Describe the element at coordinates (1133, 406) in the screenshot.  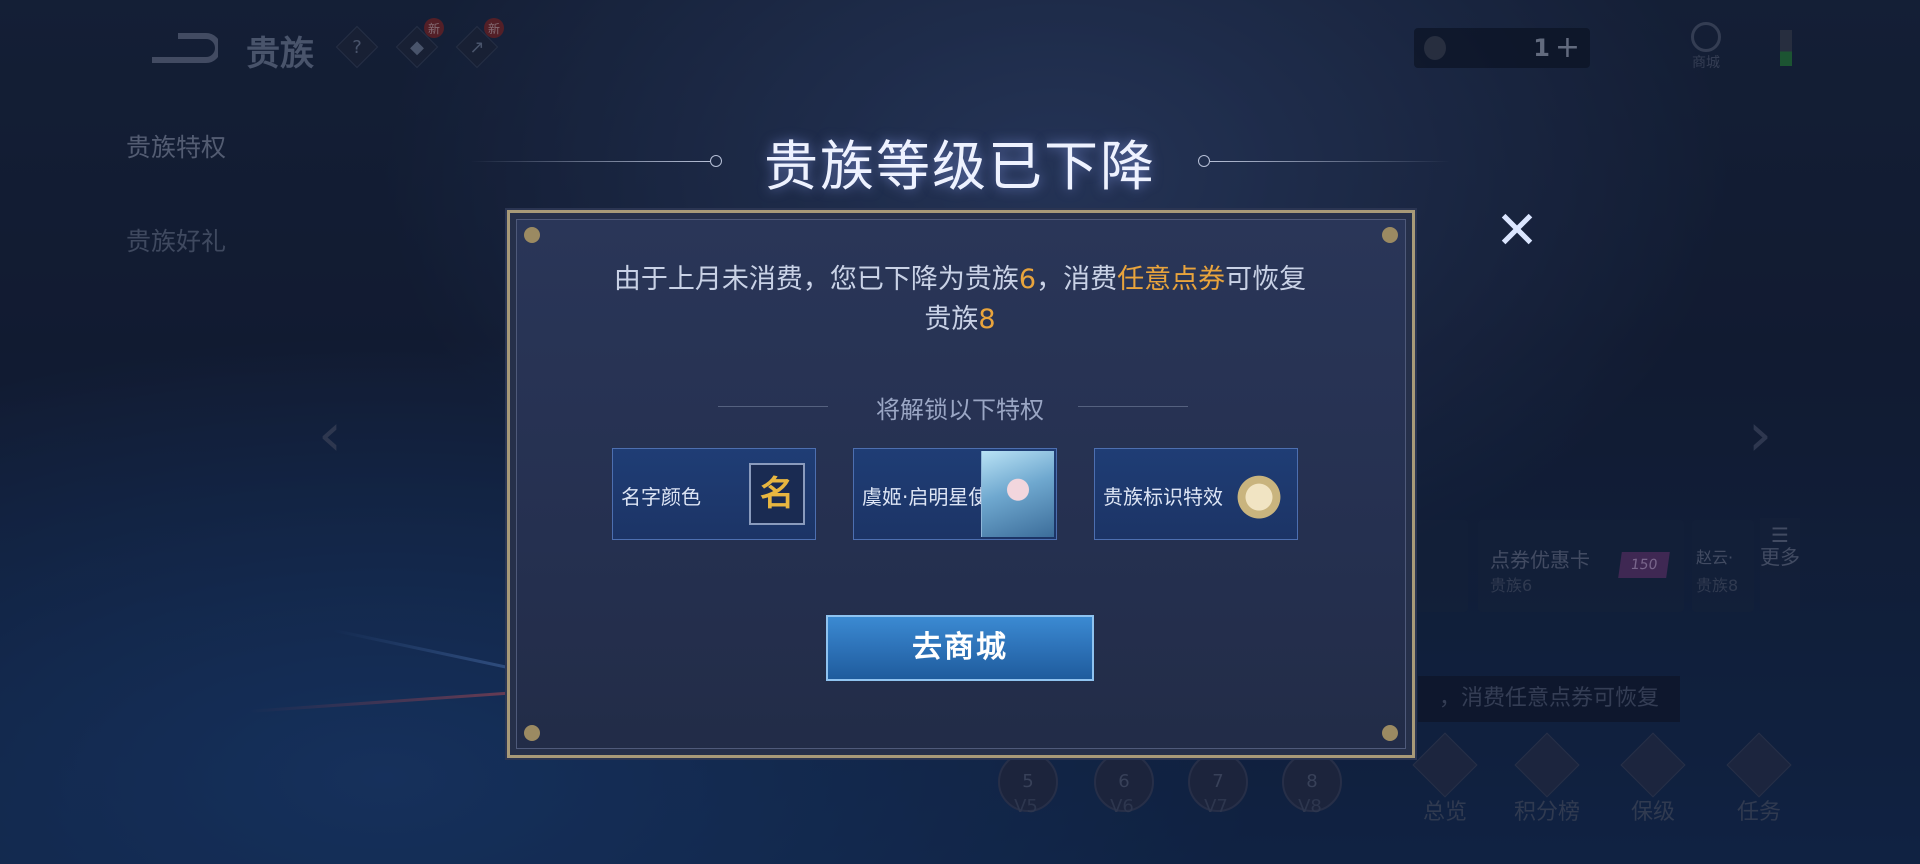
I see `subheading-divider` at that location.